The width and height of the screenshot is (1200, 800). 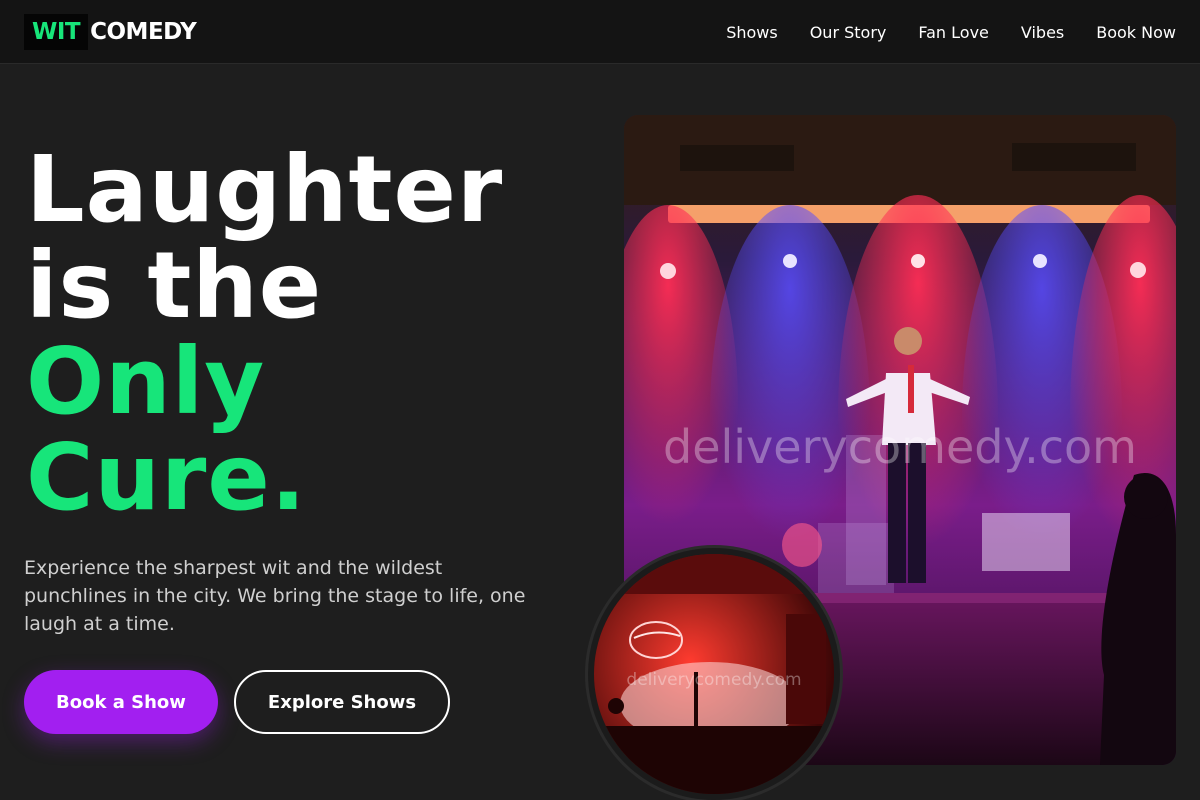 I want to click on stage-cart, so click(x=1026, y=542).